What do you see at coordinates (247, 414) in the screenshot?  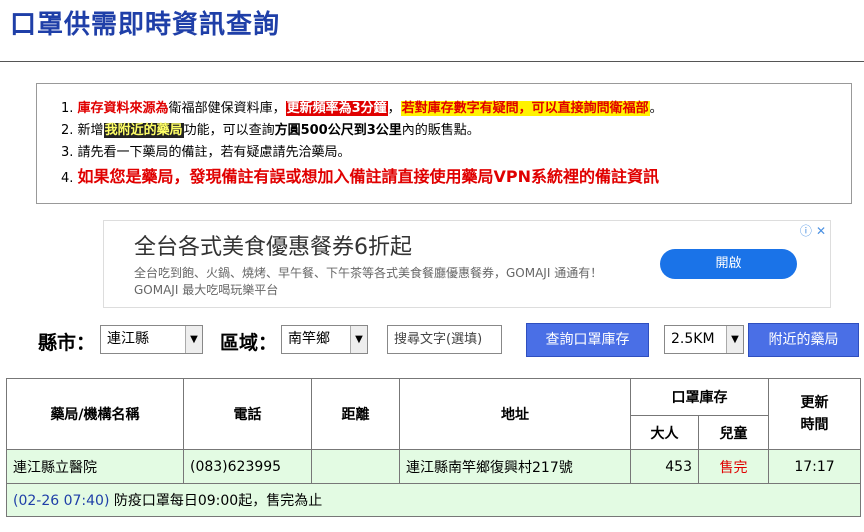 I see `header-phone: 電話` at bounding box center [247, 414].